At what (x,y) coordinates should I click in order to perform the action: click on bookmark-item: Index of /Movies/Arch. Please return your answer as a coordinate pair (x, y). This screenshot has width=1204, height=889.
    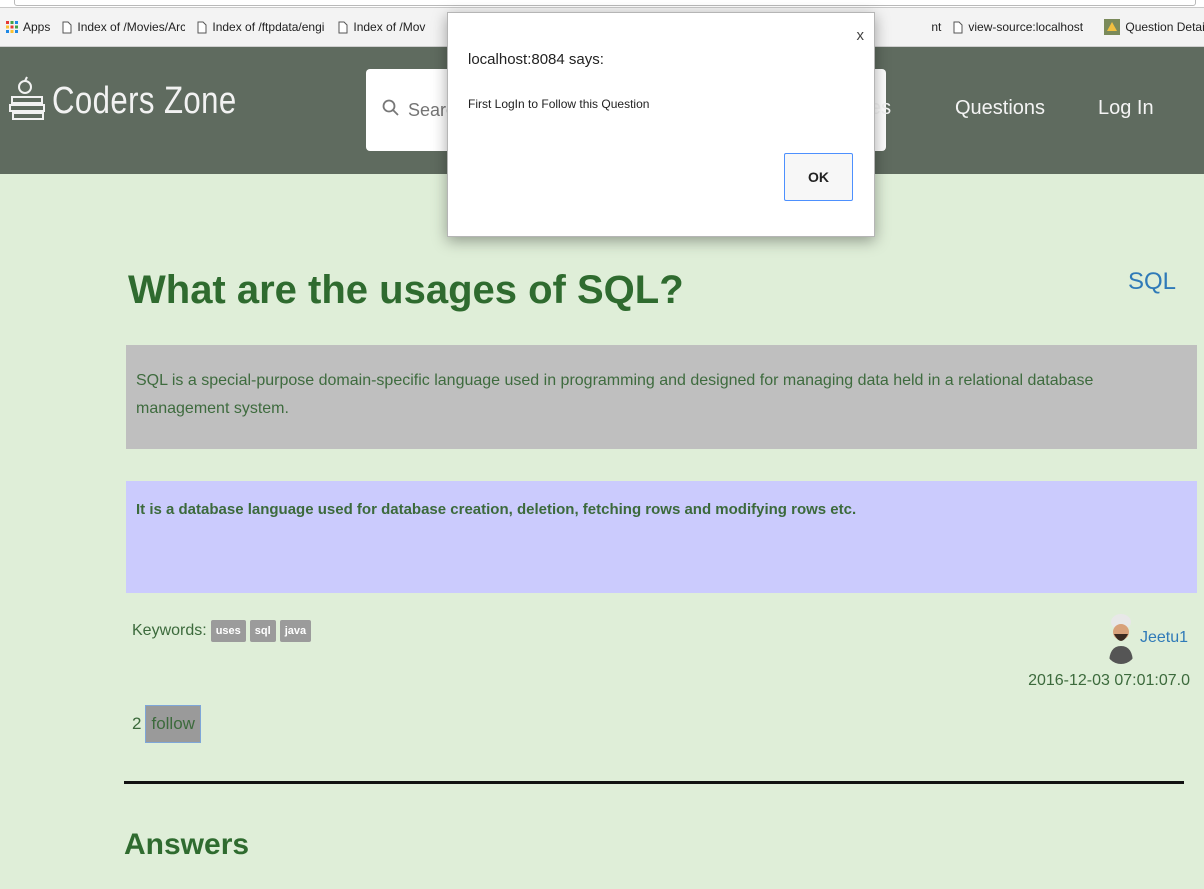
    Looking at the image, I should click on (123, 27).